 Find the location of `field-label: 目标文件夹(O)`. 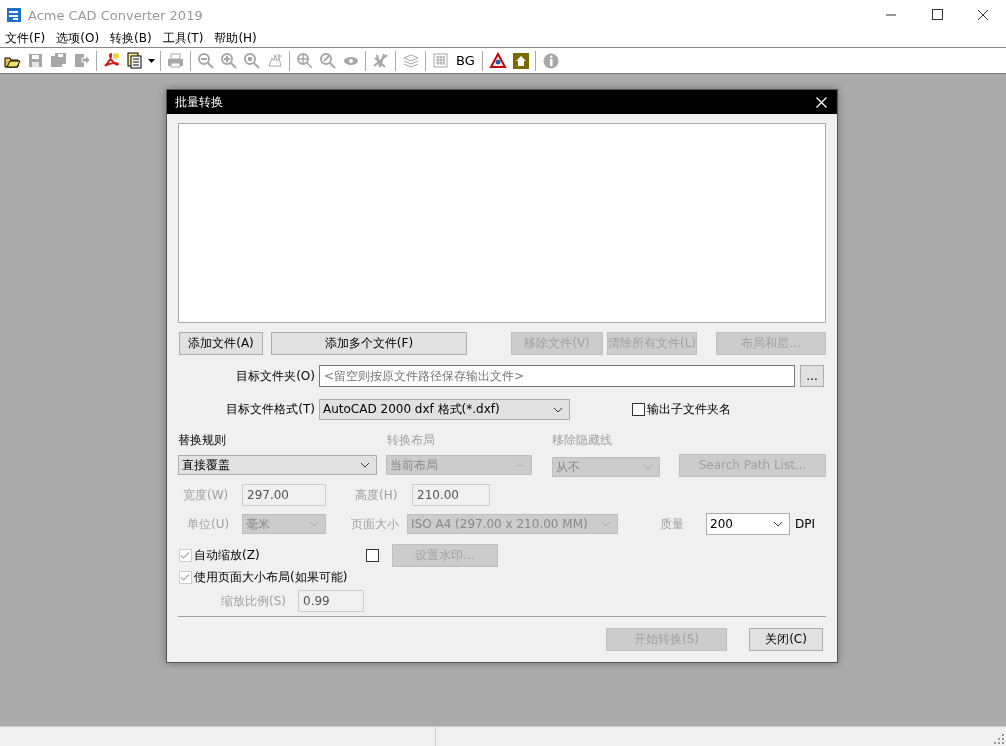

field-label: 目标文件夹(O) is located at coordinates (275, 376).